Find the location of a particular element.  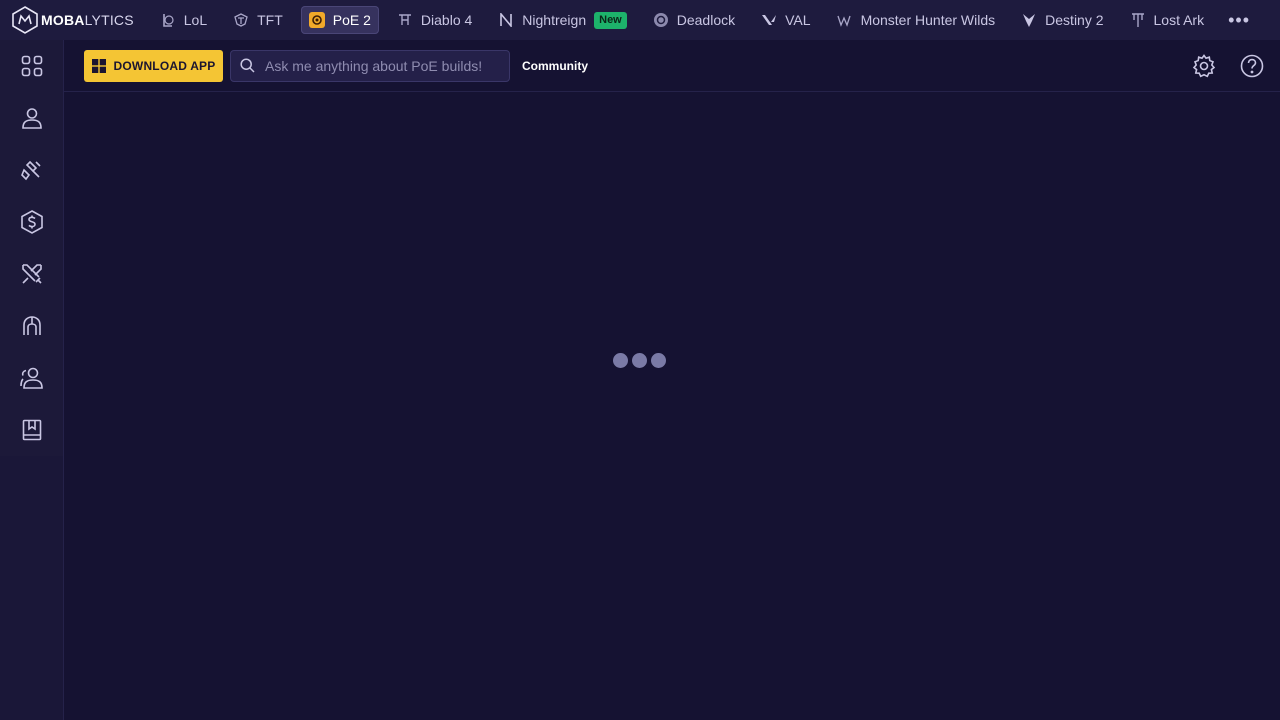

game-tab-label: Monster Hunter Wilds is located at coordinates (928, 20).